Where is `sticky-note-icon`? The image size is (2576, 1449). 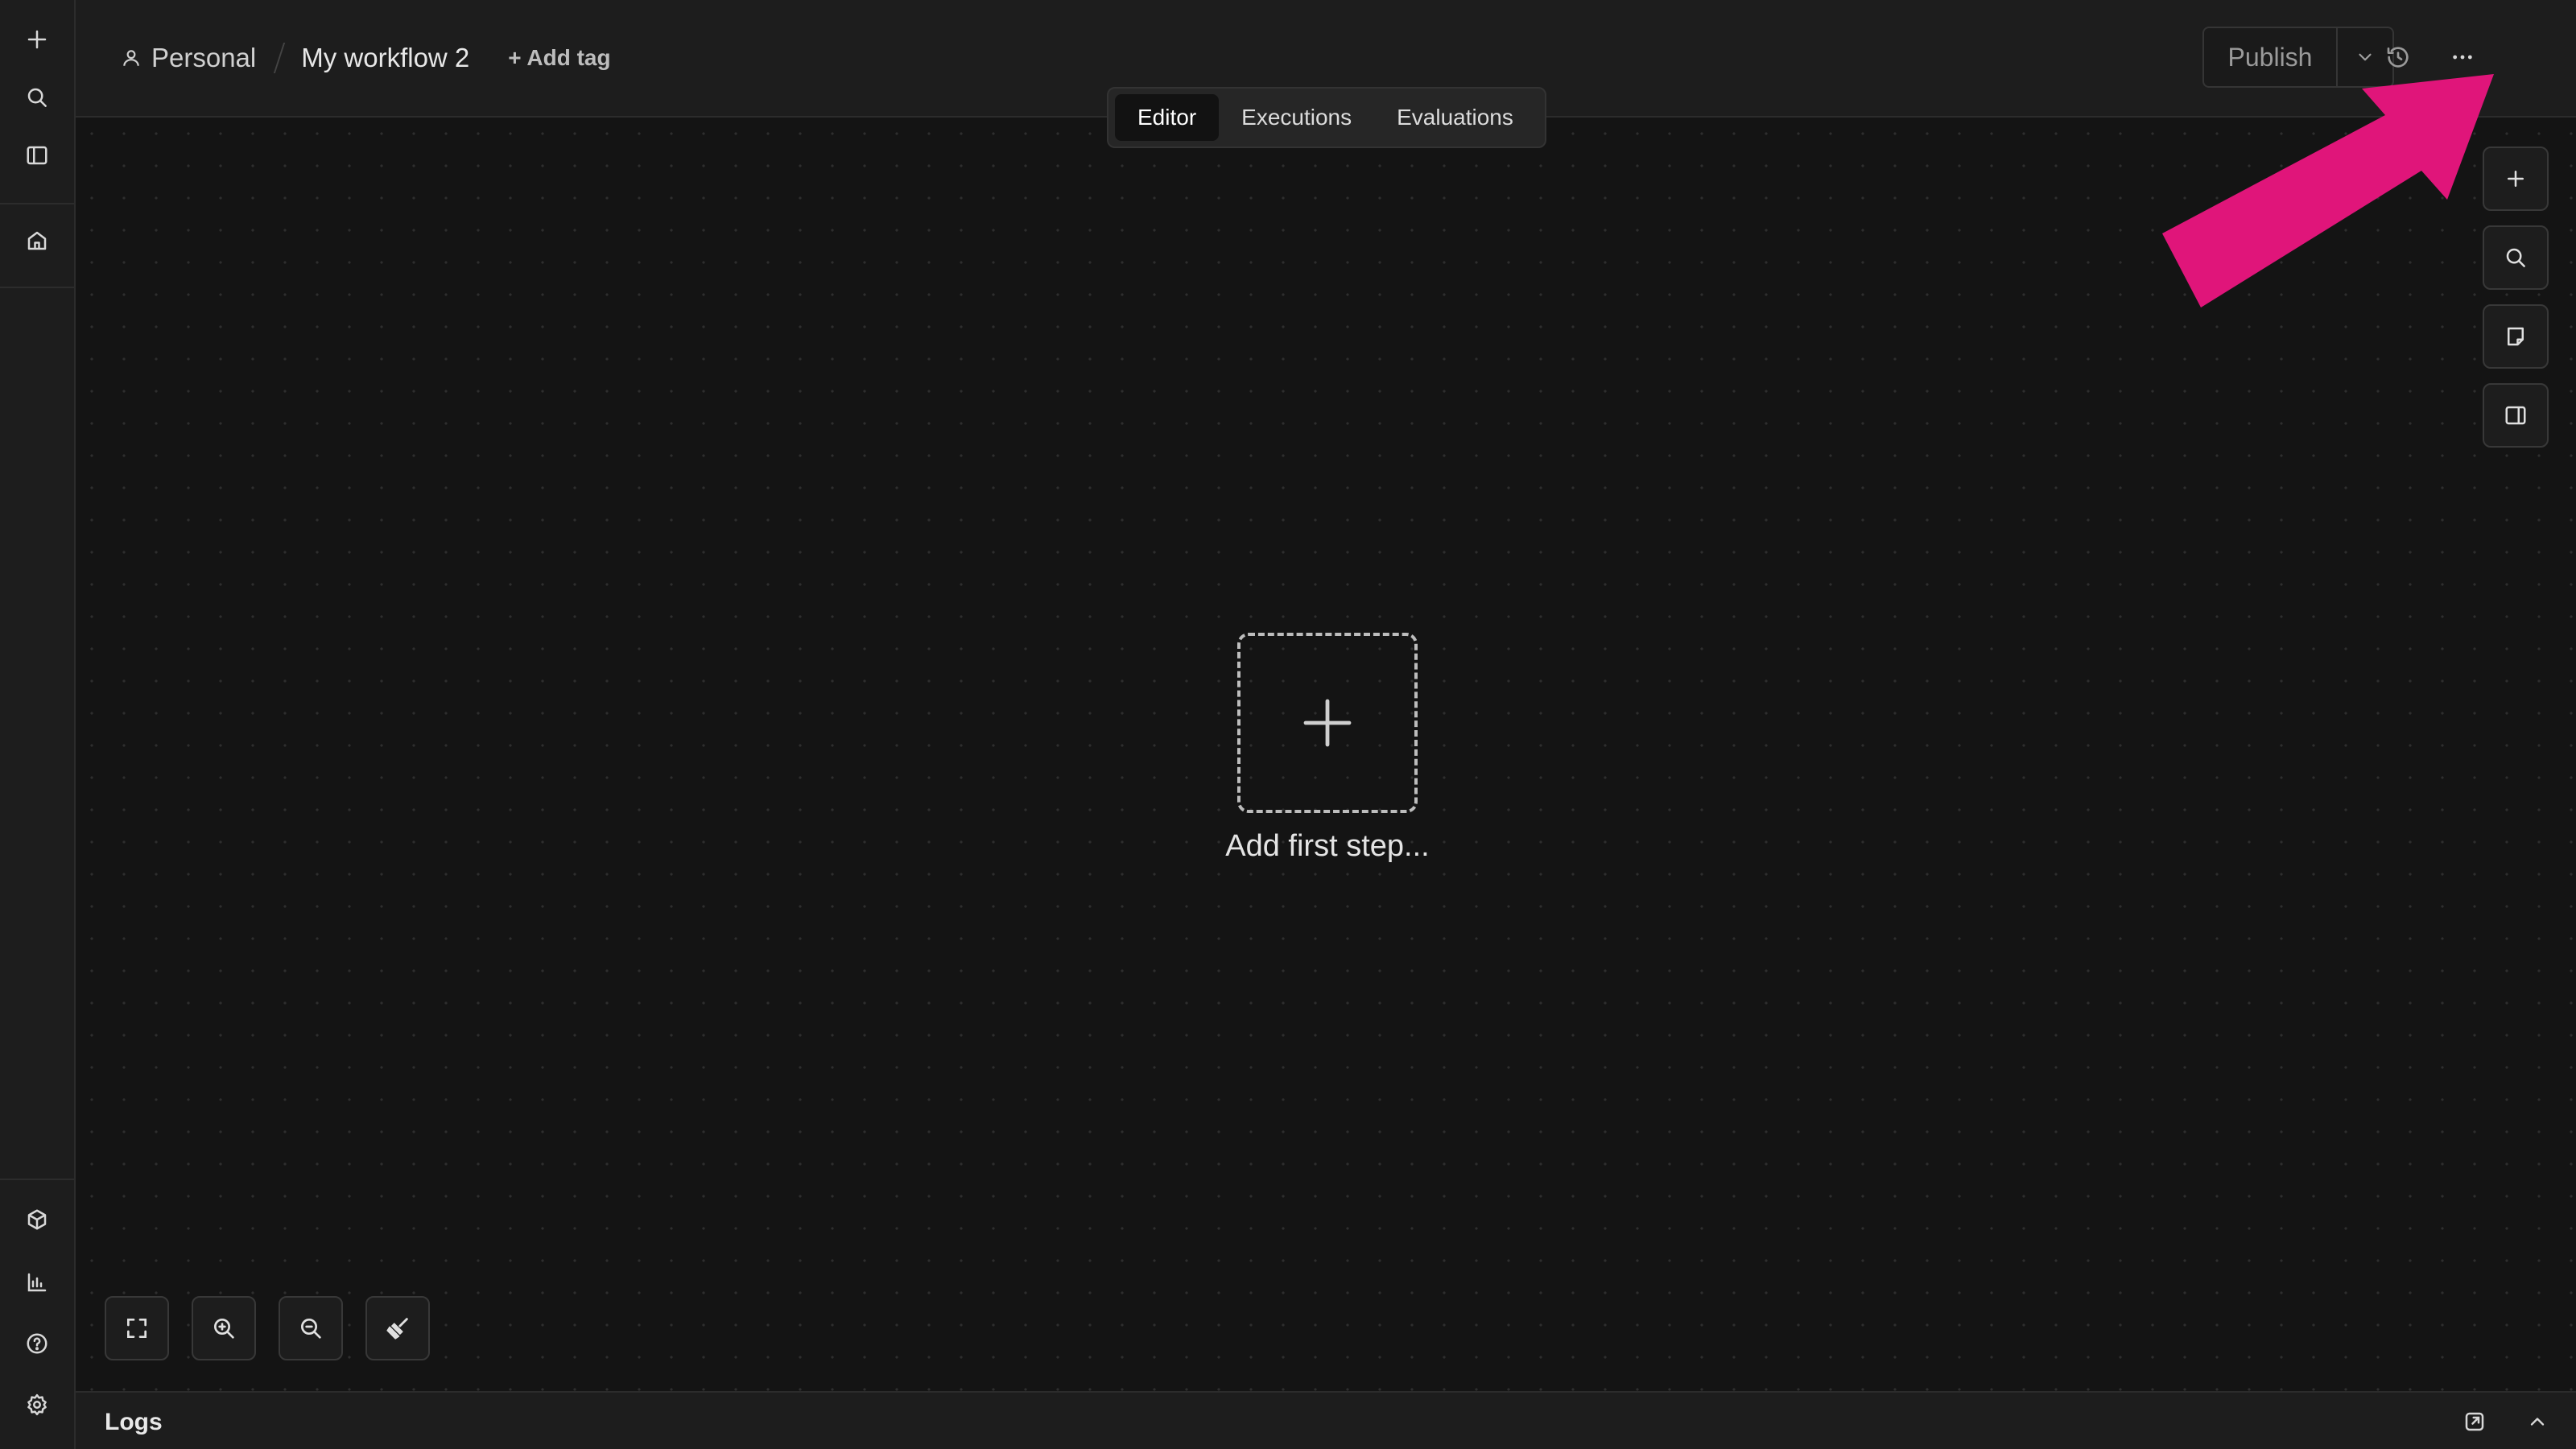
sticky-note-icon is located at coordinates (2516, 336).